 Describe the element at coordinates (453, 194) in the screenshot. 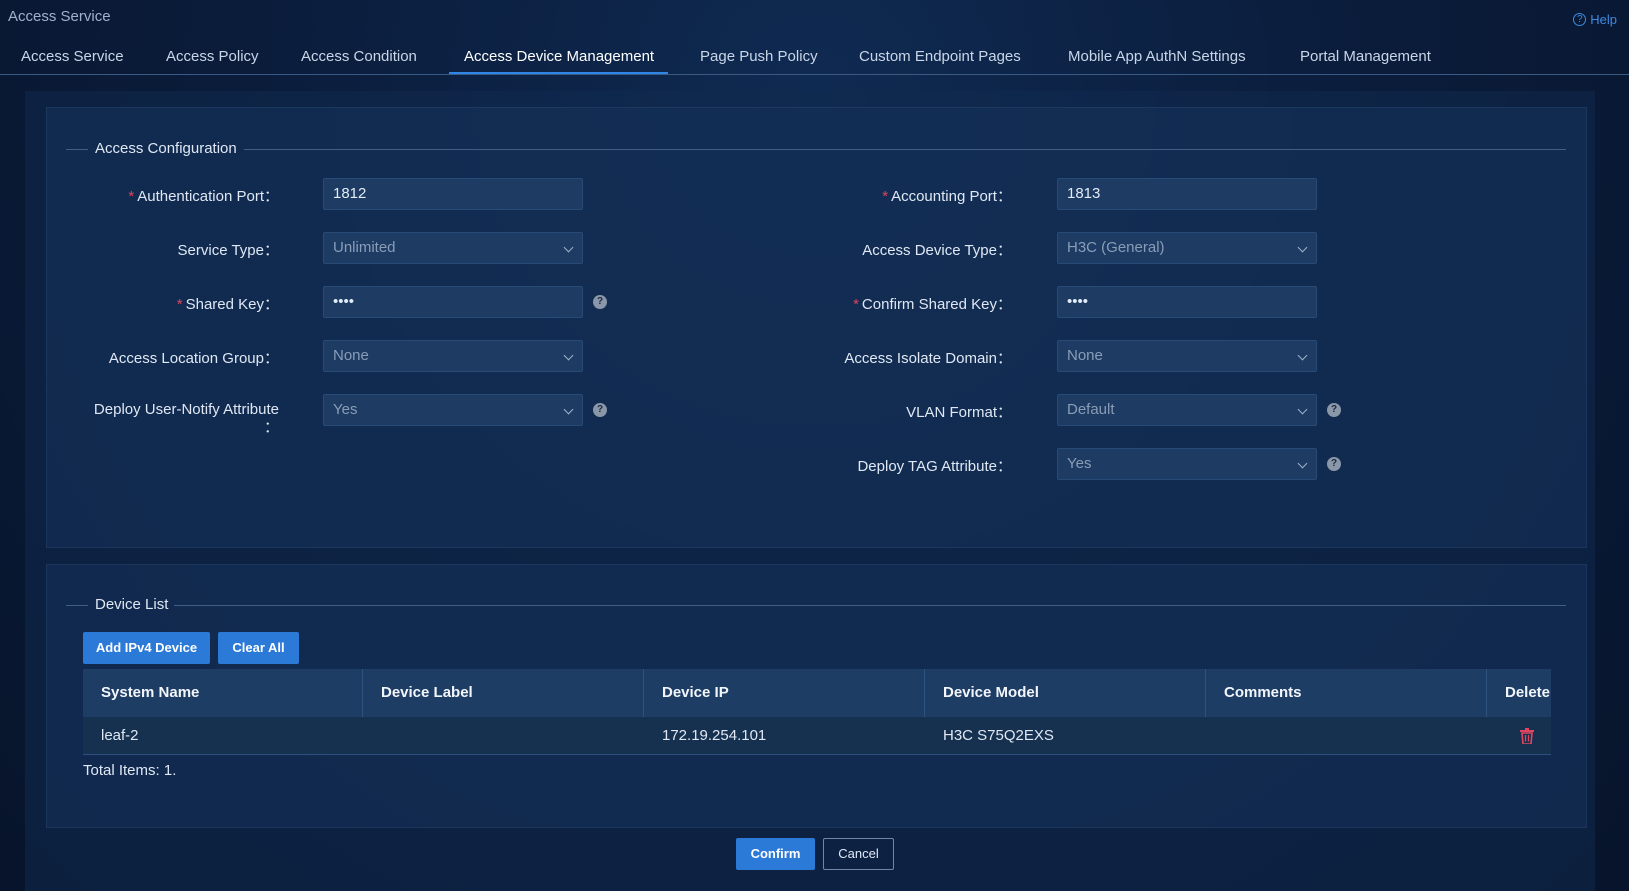

I see `auth-port-field: 1812` at that location.